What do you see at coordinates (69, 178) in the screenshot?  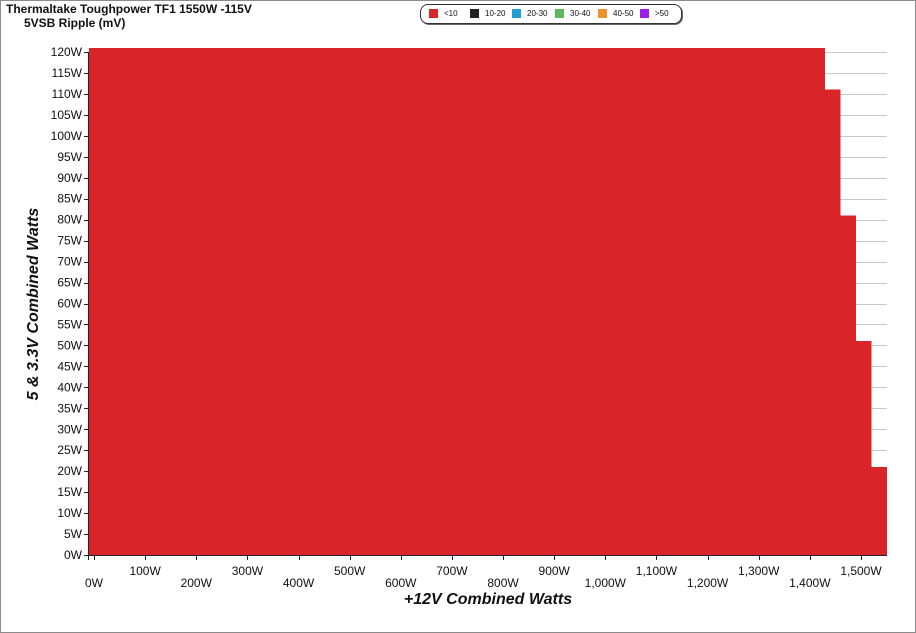 I see `y-tick-label: 90W` at bounding box center [69, 178].